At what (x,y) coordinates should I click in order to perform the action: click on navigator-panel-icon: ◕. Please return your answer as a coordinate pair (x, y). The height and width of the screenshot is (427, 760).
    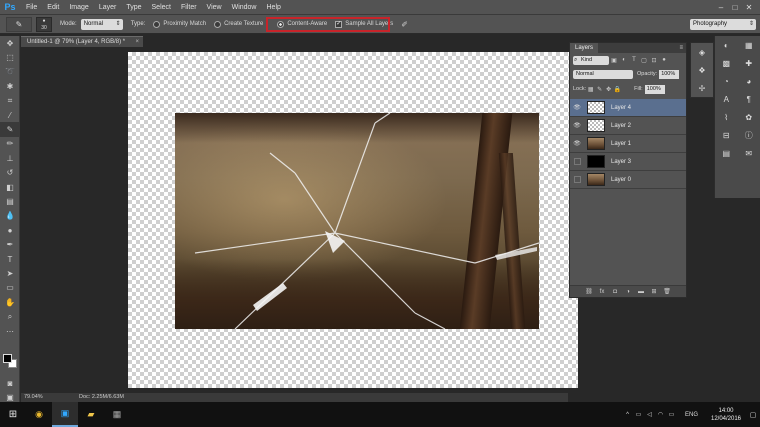
    Looking at the image, I should click on (749, 81).